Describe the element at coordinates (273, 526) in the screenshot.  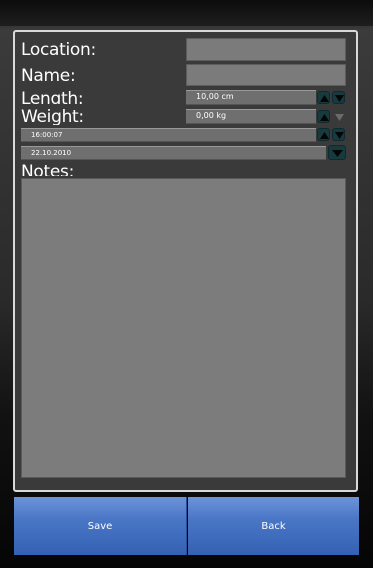
I see `back-button: Back` at that location.